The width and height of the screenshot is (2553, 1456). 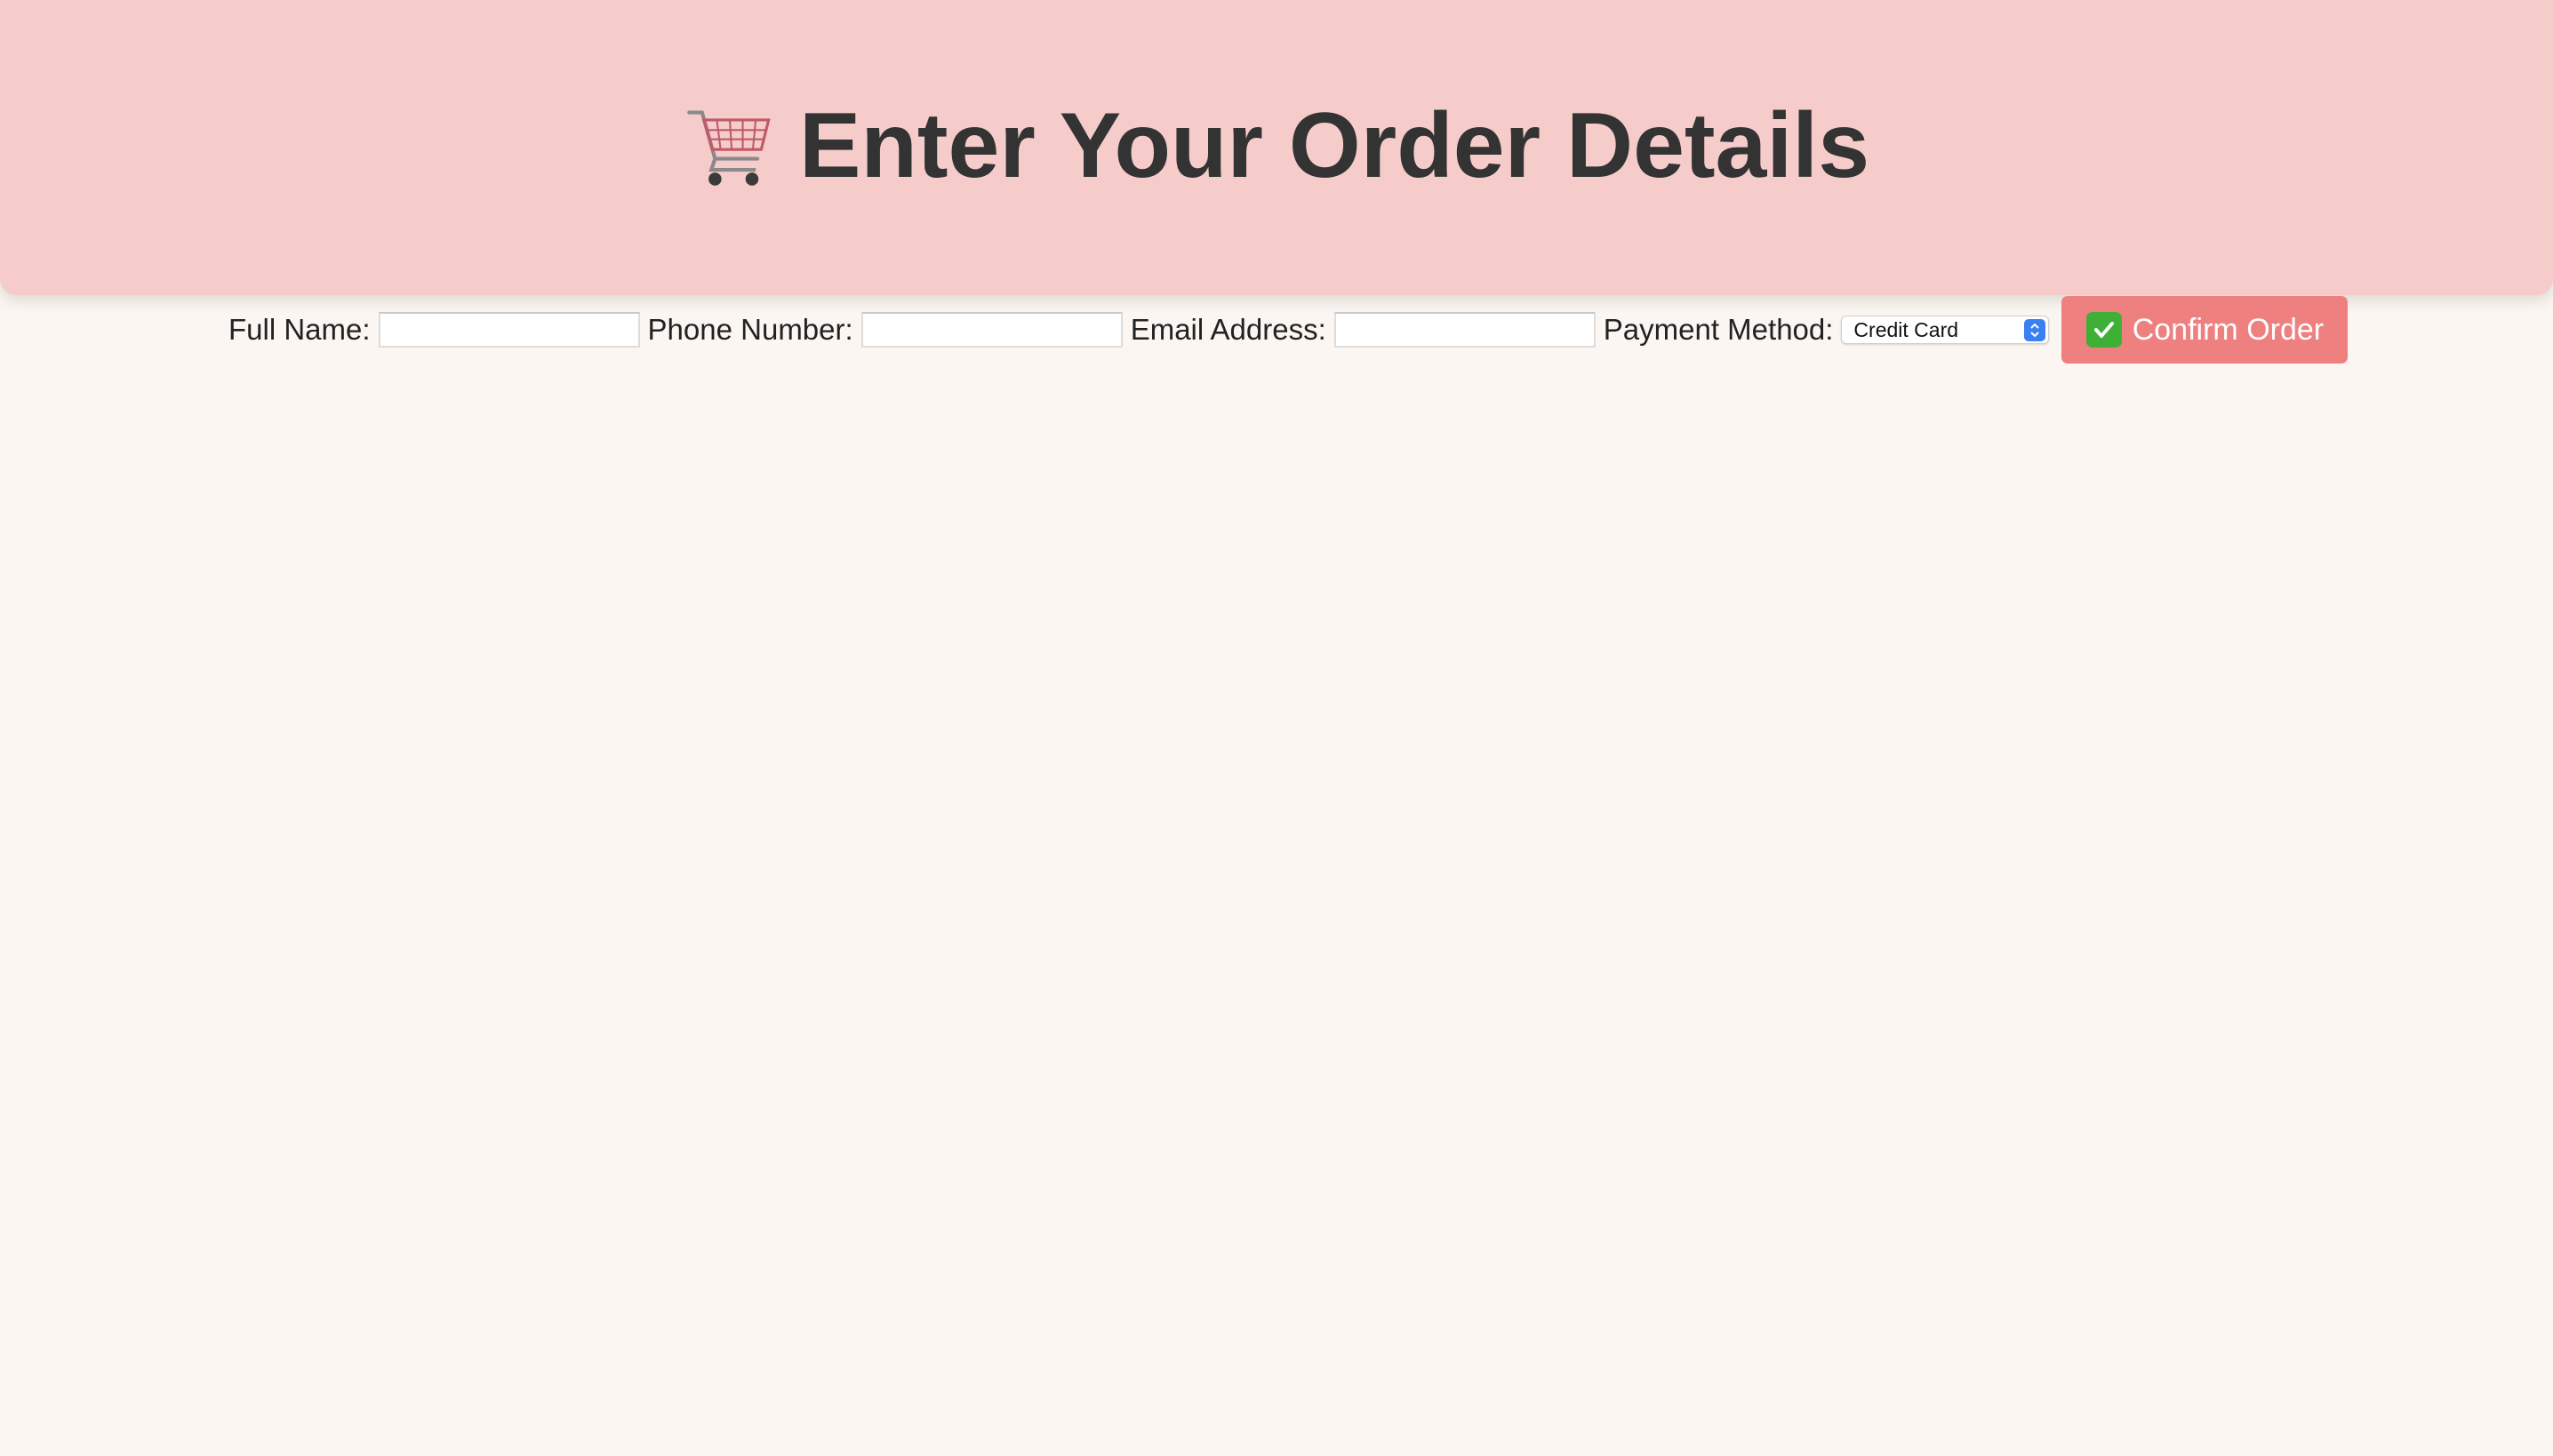 What do you see at coordinates (1334, 145) in the screenshot?
I see `page-title: Enter Your Order Details` at bounding box center [1334, 145].